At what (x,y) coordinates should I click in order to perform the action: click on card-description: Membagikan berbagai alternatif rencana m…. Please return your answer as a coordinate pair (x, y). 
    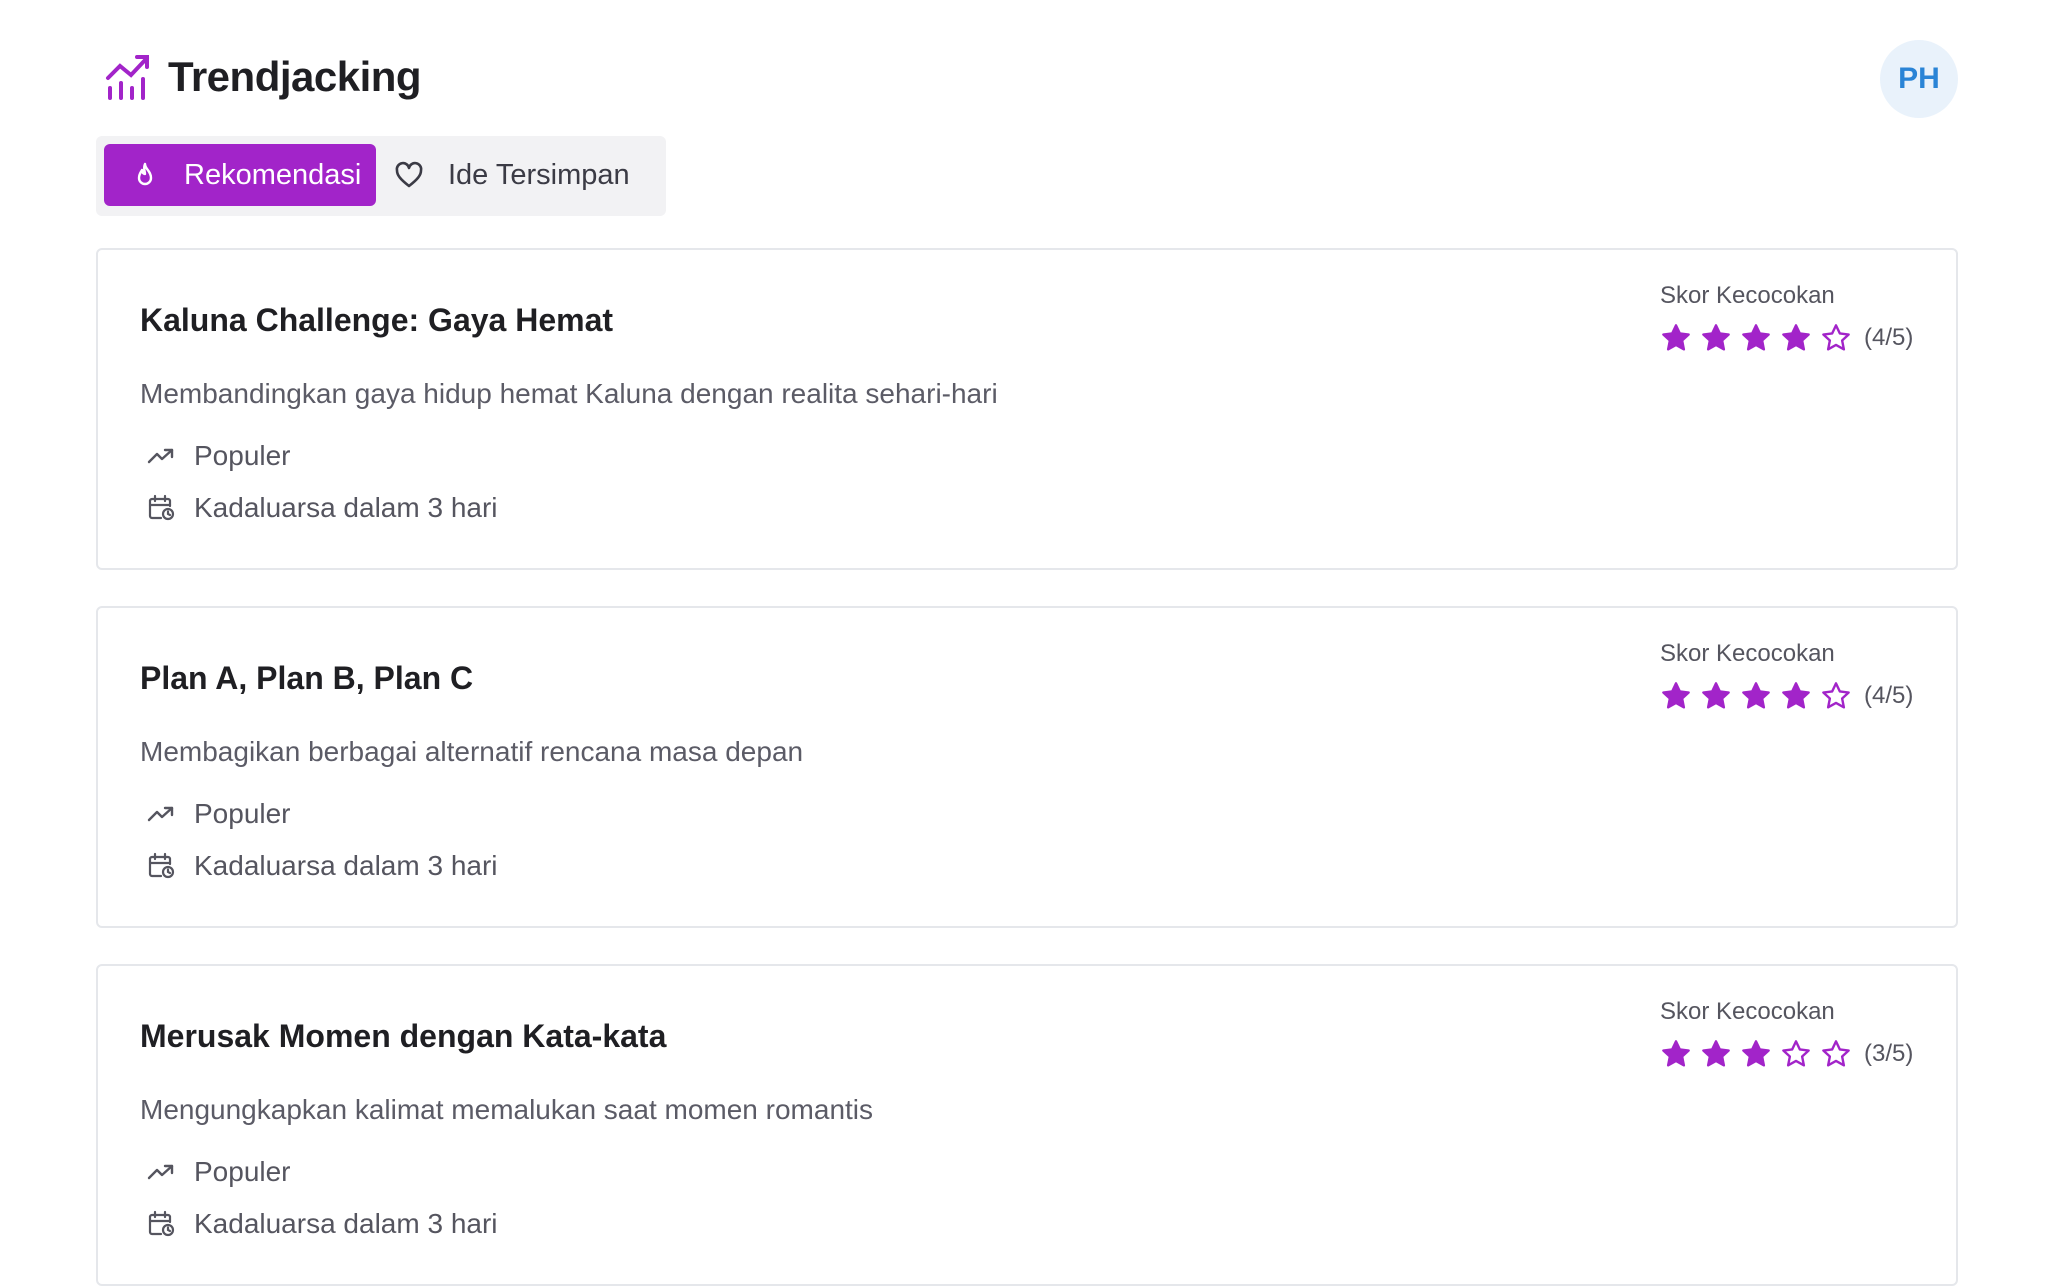
    Looking at the image, I should click on (472, 751).